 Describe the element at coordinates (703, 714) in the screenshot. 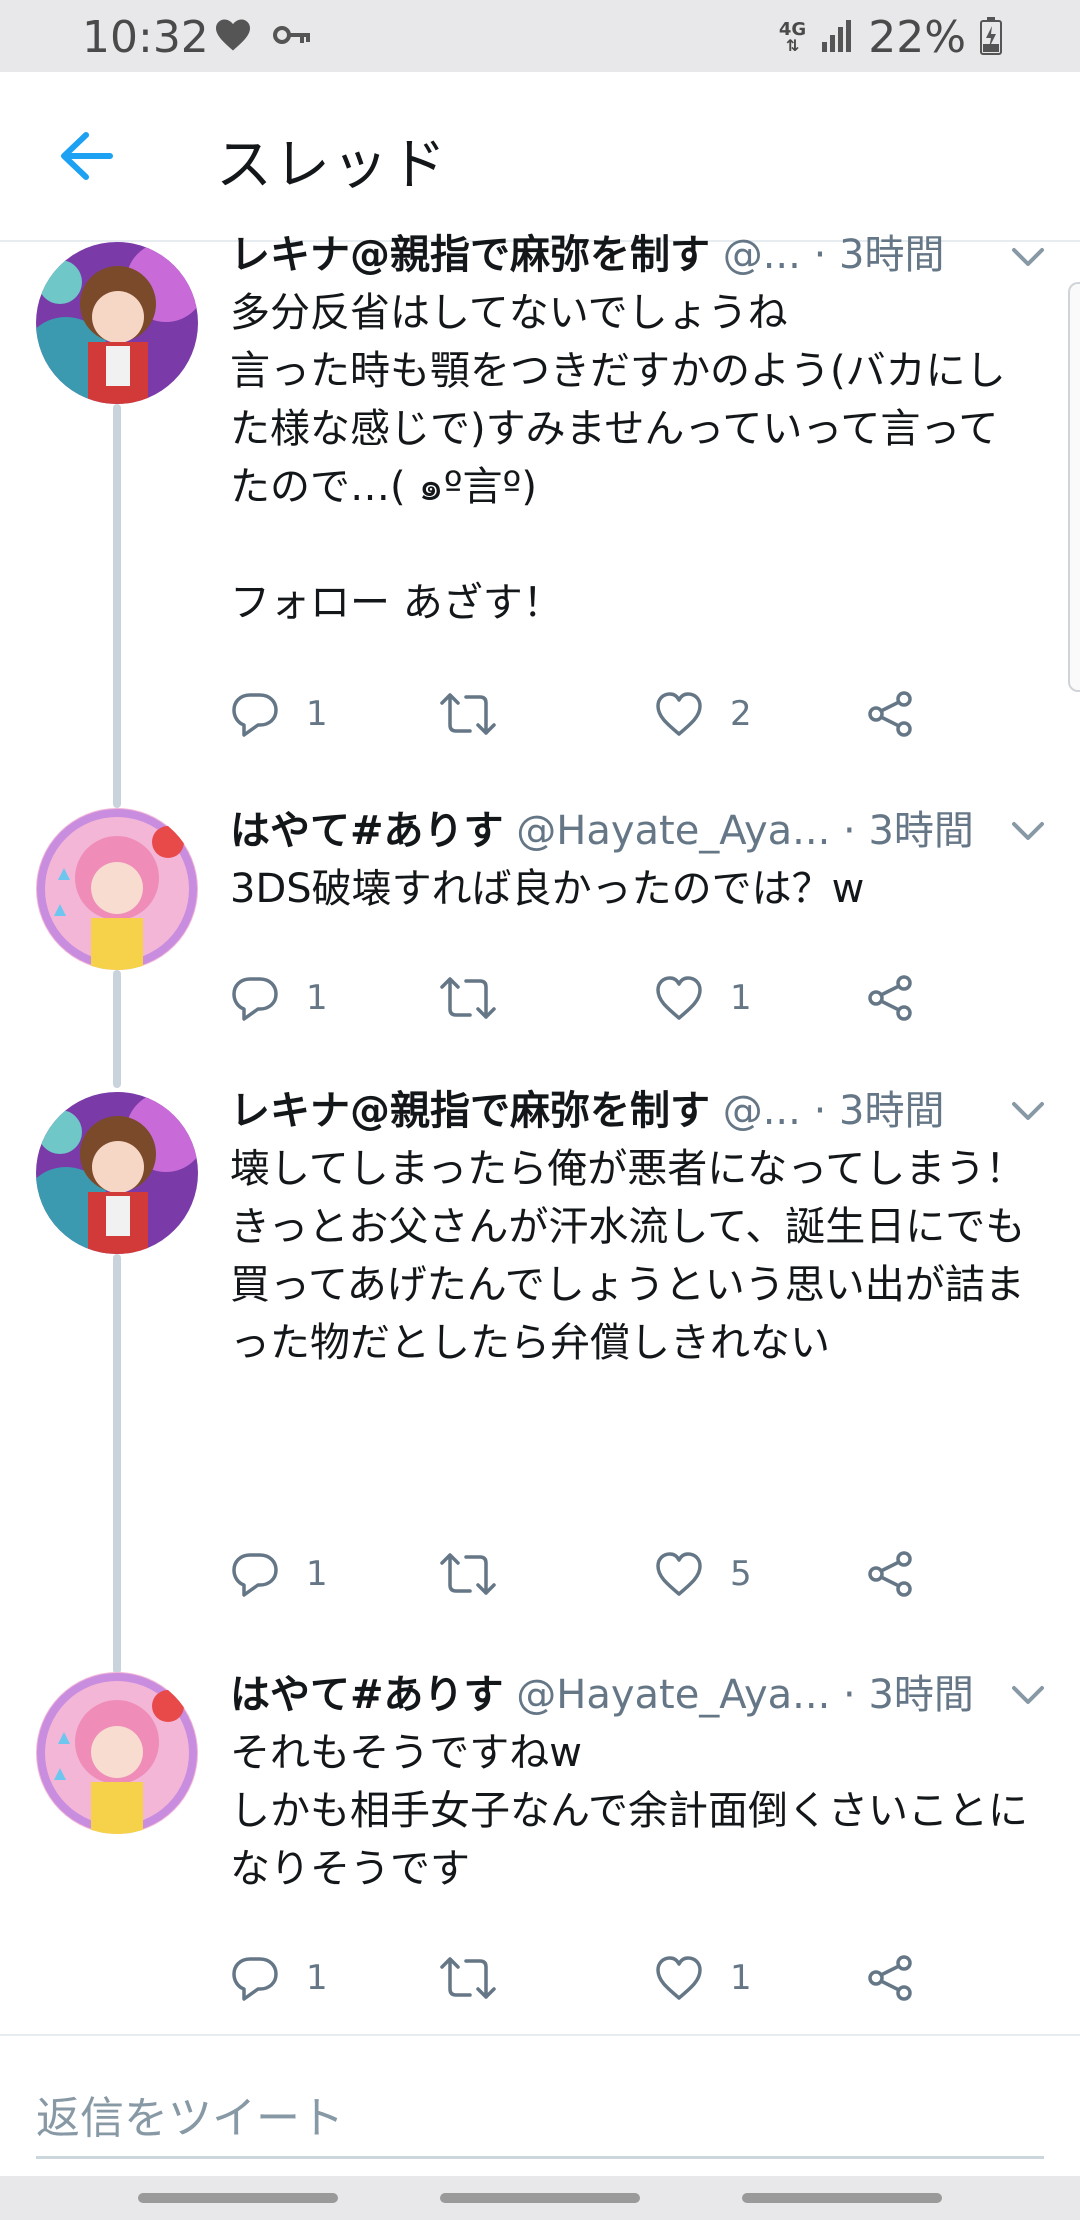

I see `like-button: 2` at that location.